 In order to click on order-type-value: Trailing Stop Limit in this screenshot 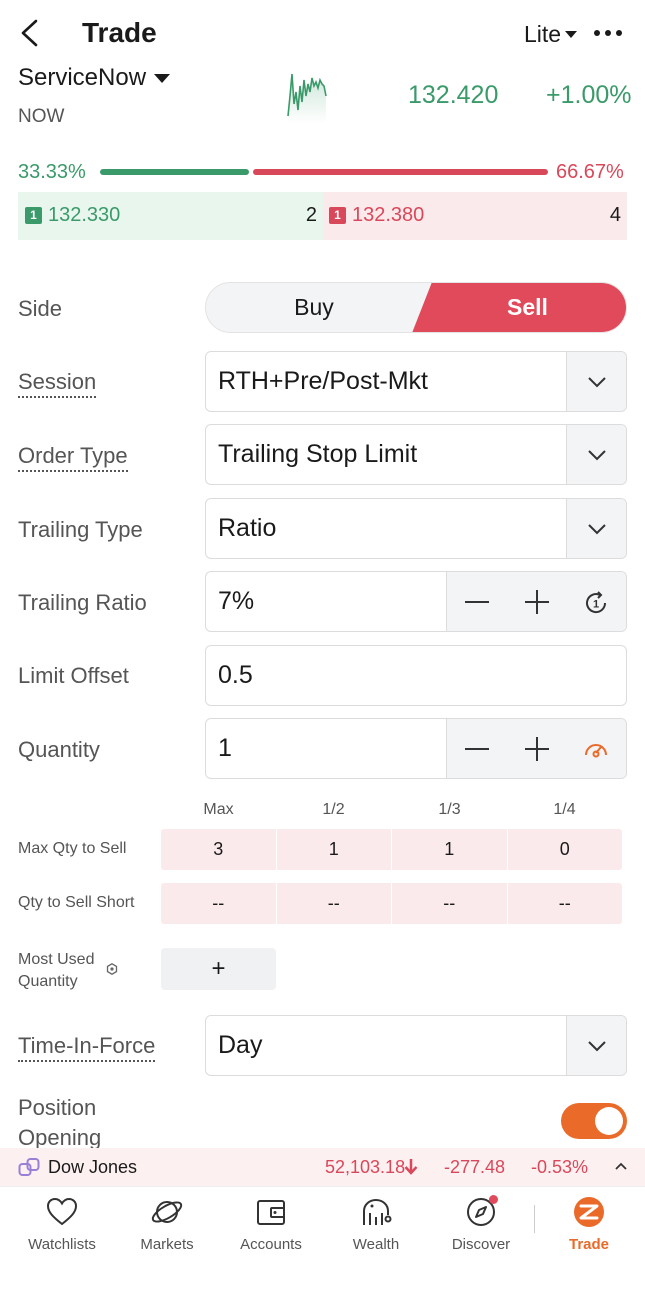, I will do `click(318, 454)`.